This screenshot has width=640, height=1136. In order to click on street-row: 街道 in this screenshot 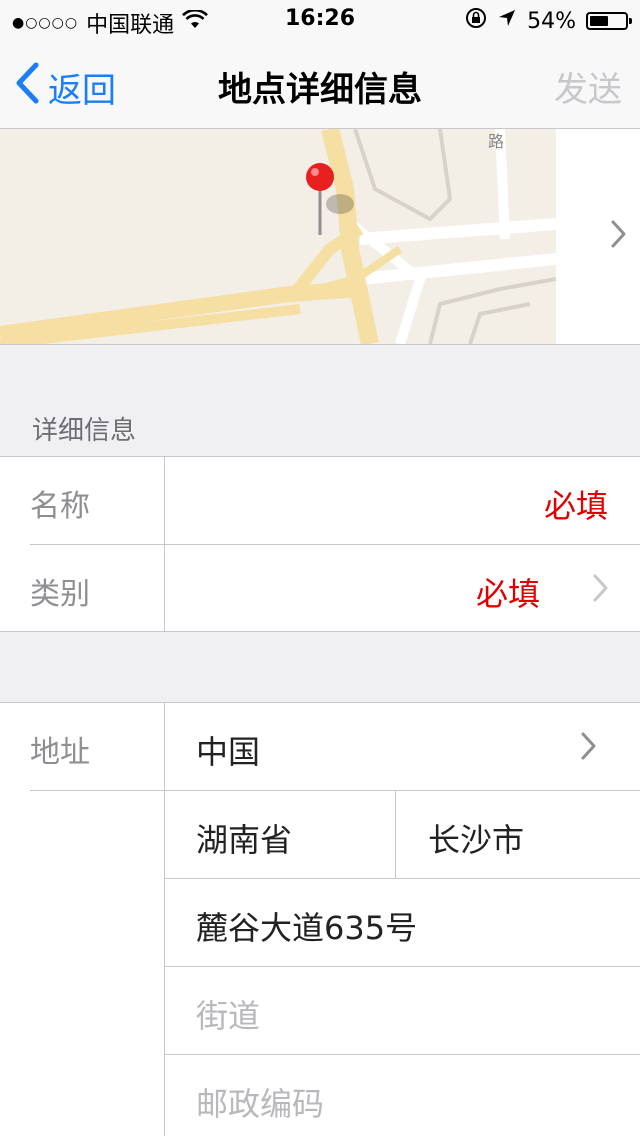, I will do `click(320, 1011)`.